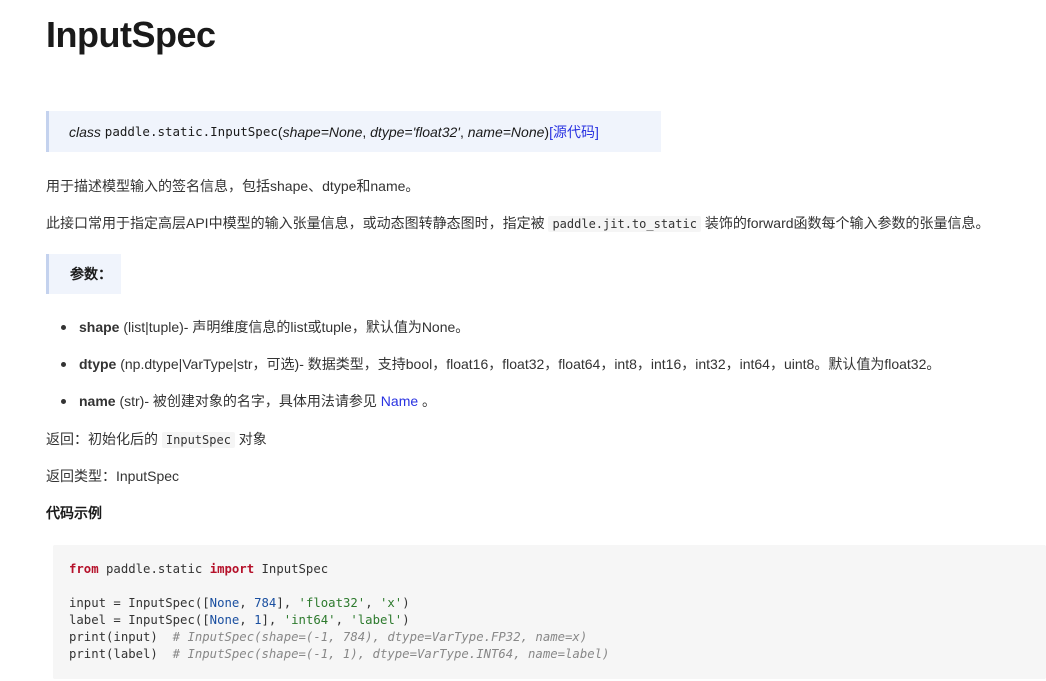 The height and width of the screenshot is (681, 1046). Describe the element at coordinates (131, 34) in the screenshot. I see `page-title: InputSpec` at that location.